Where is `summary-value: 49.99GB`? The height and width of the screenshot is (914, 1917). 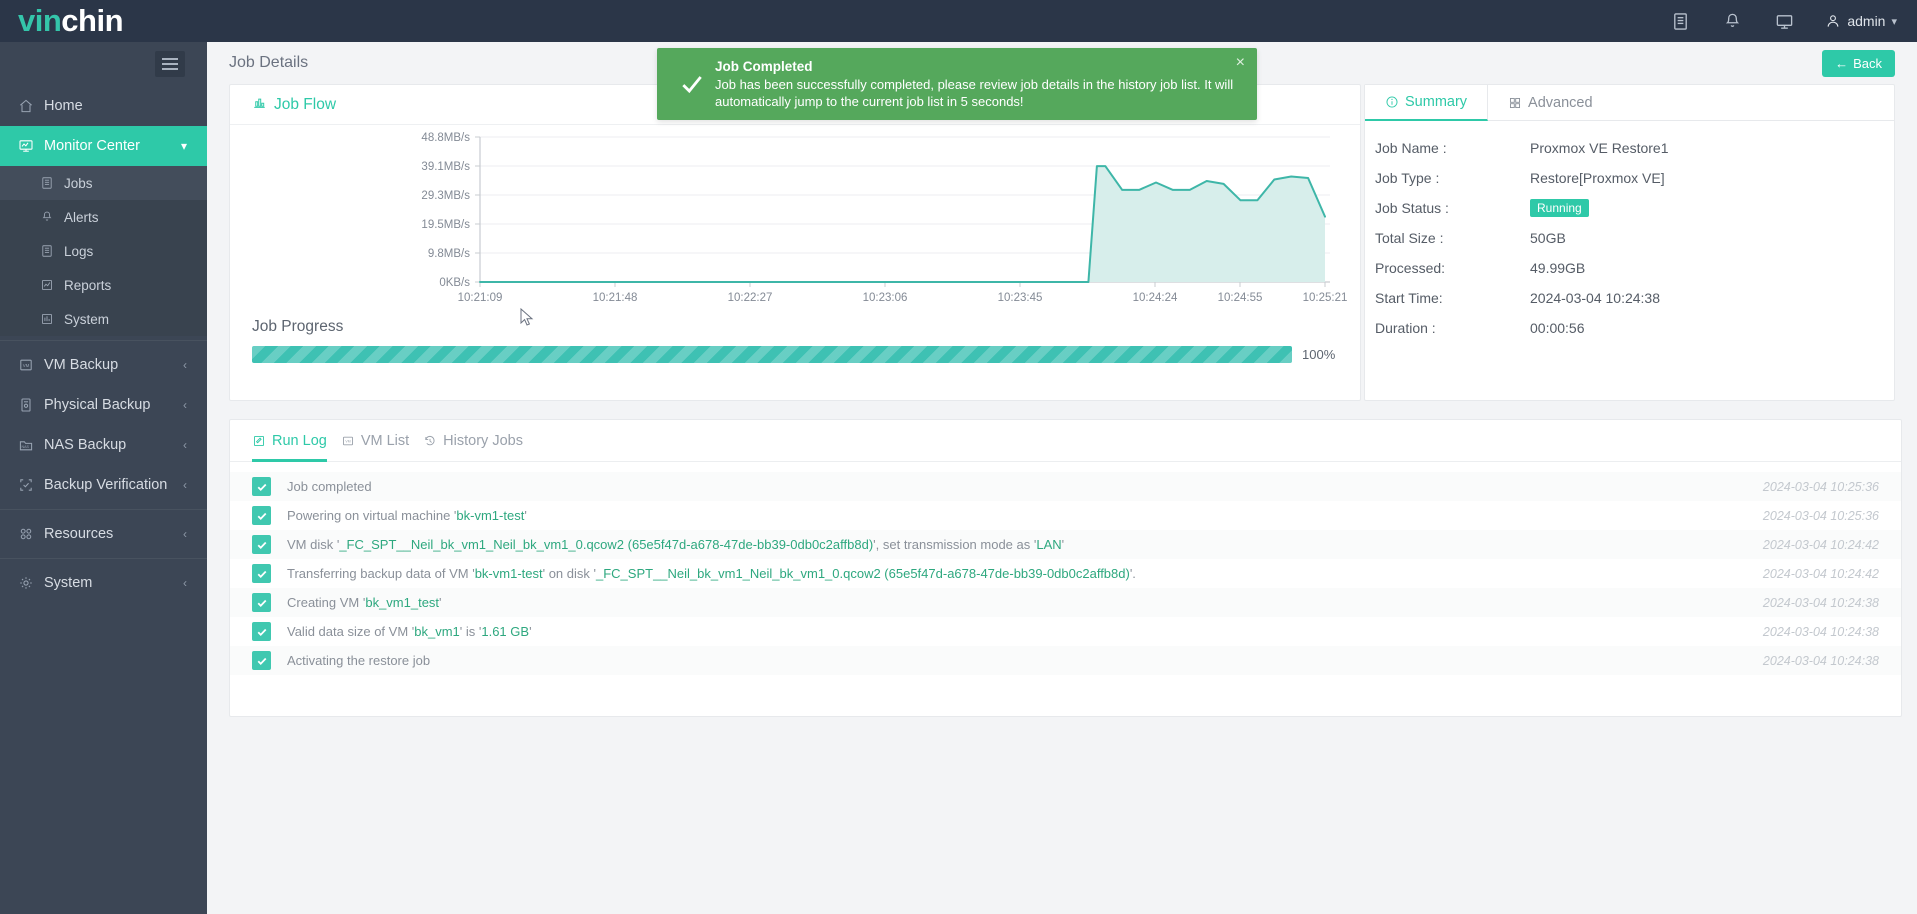
summary-value: 49.99GB is located at coordinates (1558, 268).